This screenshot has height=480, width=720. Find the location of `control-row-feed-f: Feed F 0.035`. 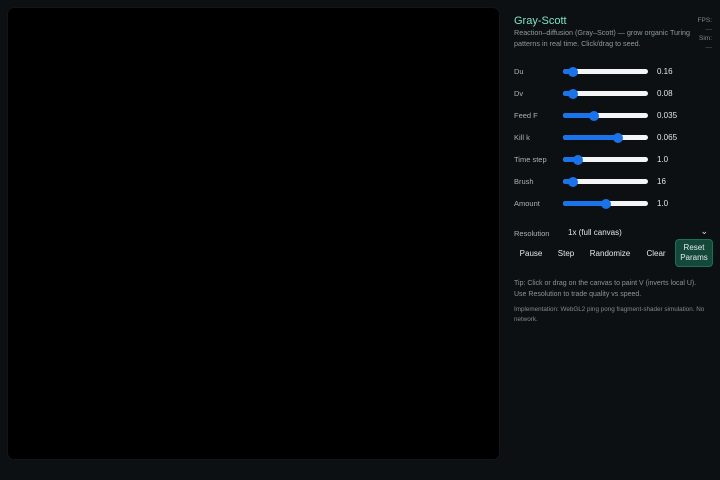

control-row-feed-f: Feed F 0.035 is located at coordinates (612, 116).